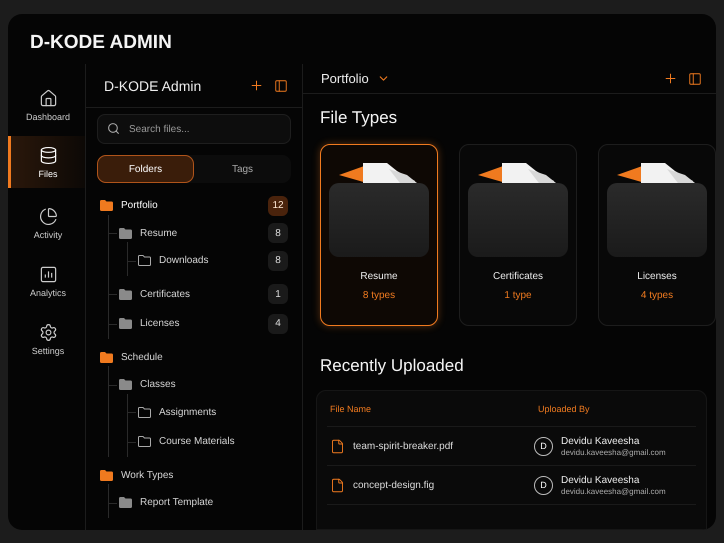 The height and width of the screenshot is (543, 724). What do you see at coordinates (214, 384) in the screenshot?
I see `folder-item: Classes` at bounding box center [214, 384].